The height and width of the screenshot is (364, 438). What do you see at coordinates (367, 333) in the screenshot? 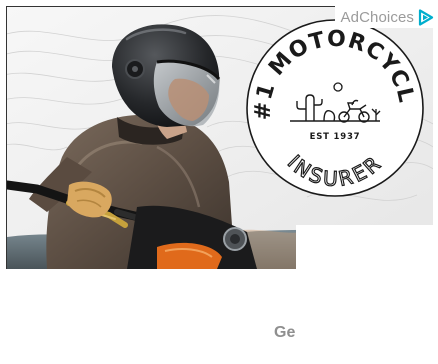
I see `cta-mask` at bounding box center [367, 333].